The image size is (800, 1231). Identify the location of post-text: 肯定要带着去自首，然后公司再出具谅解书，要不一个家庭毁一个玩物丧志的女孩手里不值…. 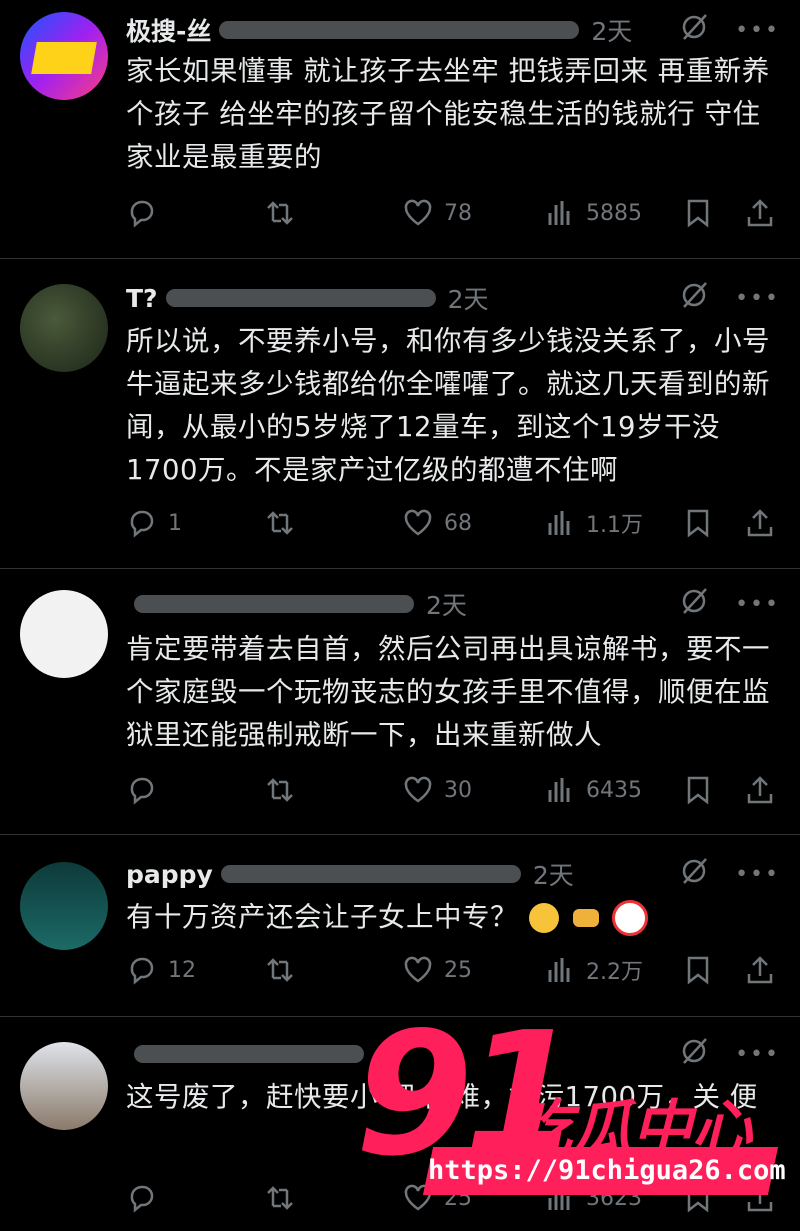
(448, 692).